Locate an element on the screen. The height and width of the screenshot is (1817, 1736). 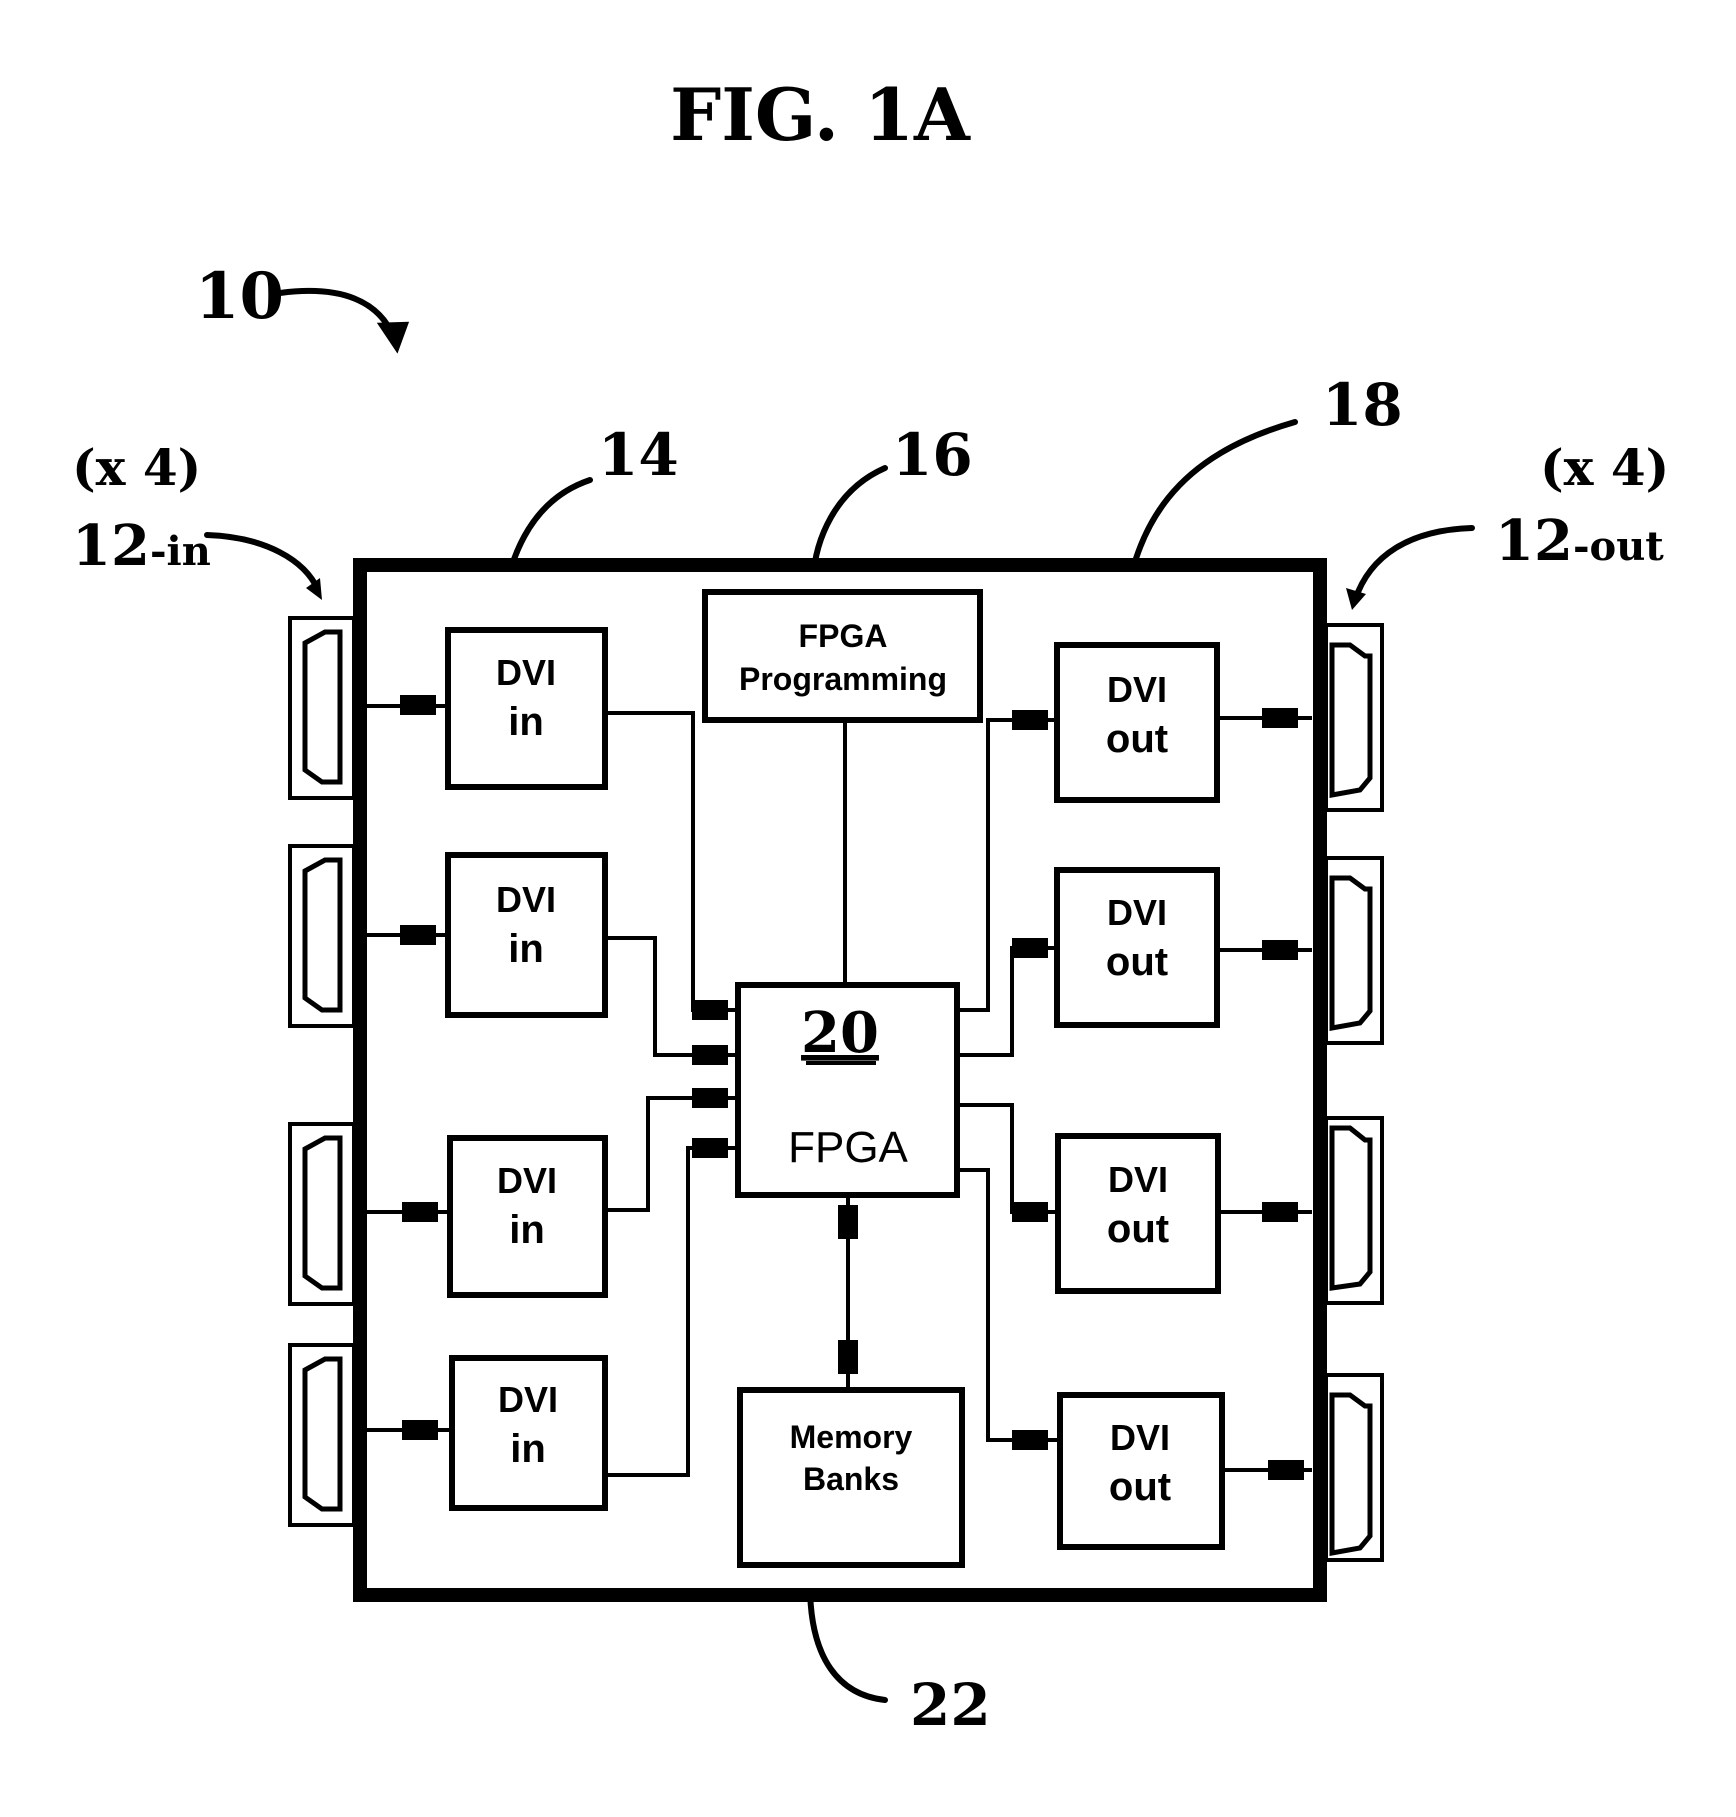
ref-22-leader is located at coordinates (847, 1642).